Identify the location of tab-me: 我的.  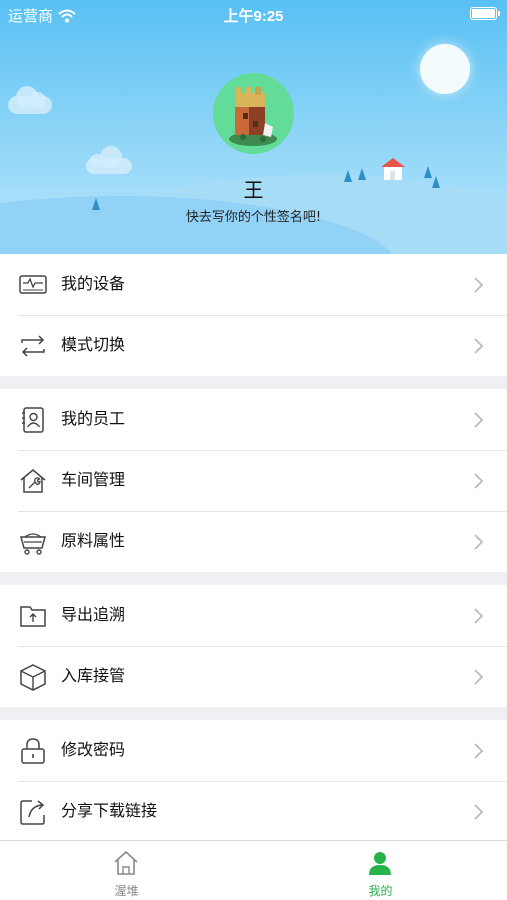
(380, 870).